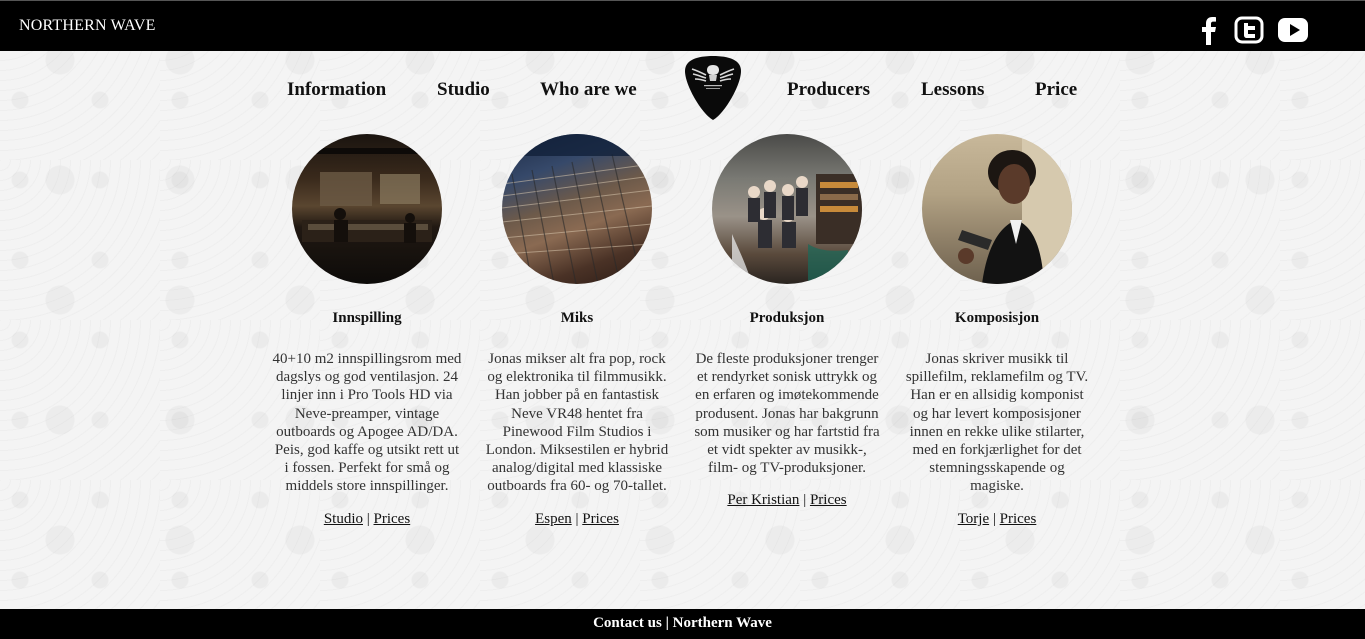 This screenshot has height=639, width=1365. What do you see at coordinates (997, 209) in the screenshot?
I see `composer-photo` at bounding box center [997, 209].